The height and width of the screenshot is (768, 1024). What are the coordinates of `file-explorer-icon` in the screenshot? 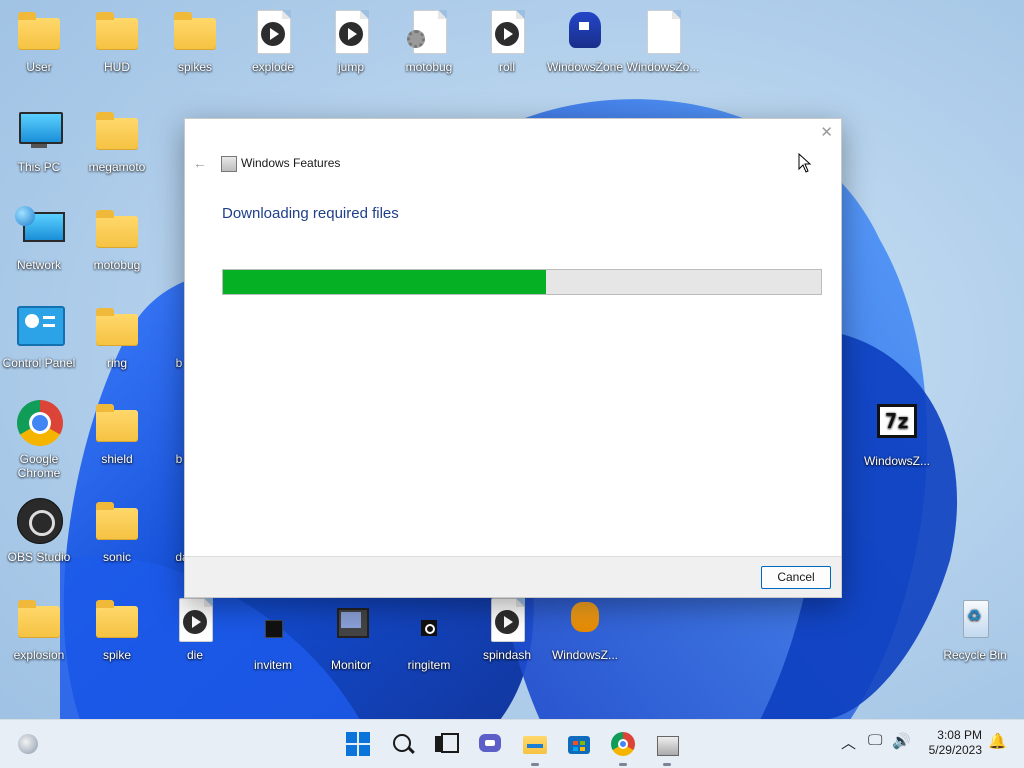 It's located at (535, 744).